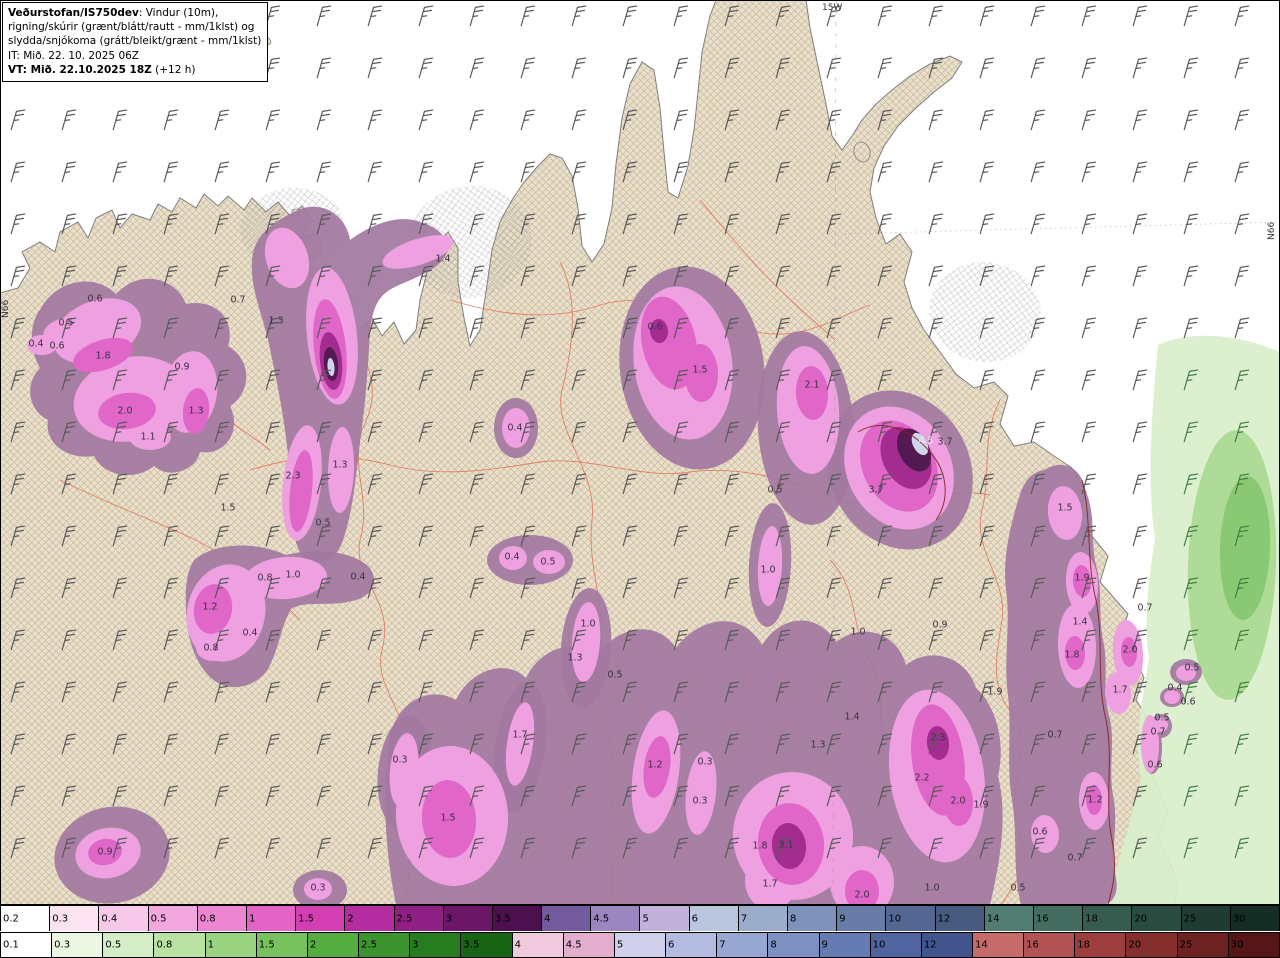 The width and height of the screenshot is (1280, 958). I want to click on colorbar-cell-label: 16, so click(1042, 918).